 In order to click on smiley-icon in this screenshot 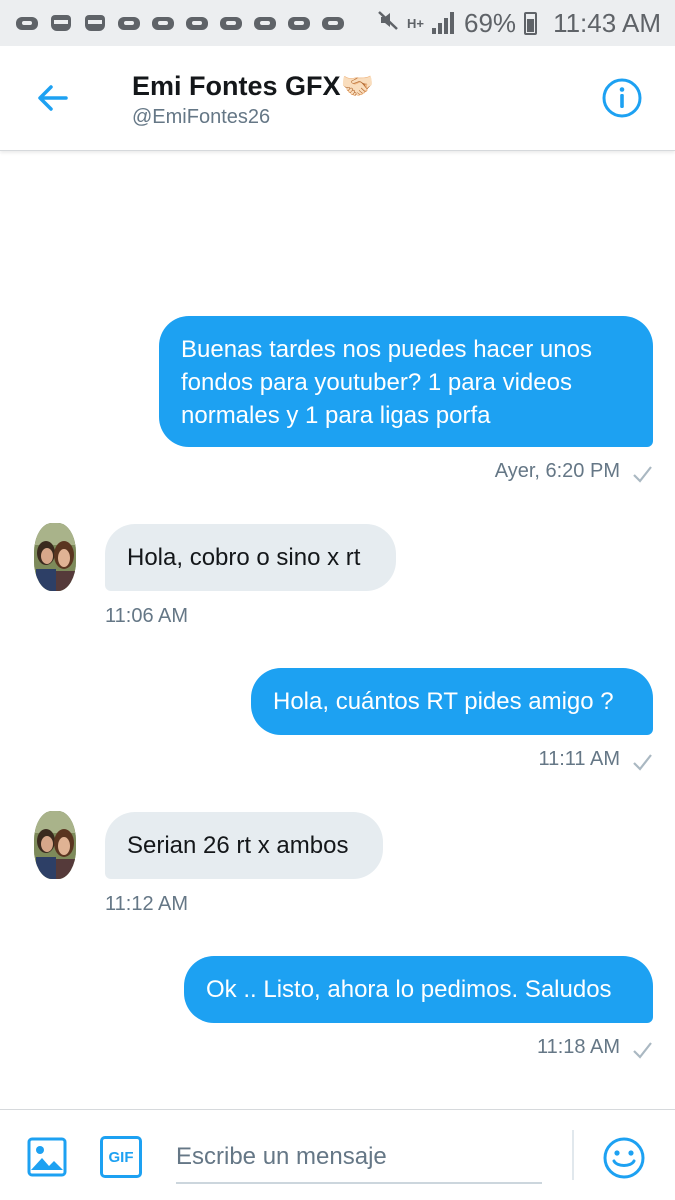, I will do `click(624, 1158)`.